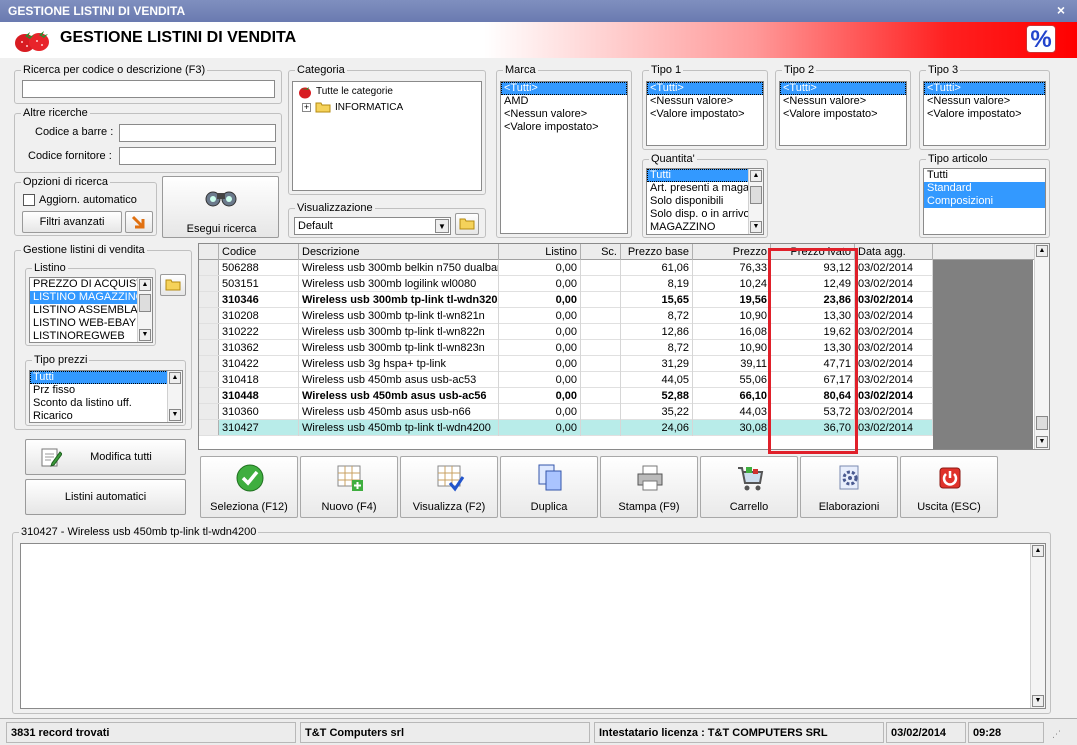 Image resolution: width=1077 pixels, height=745 pixels. Describe the element at coordinates (843, 101) in the screenshot. I see `type2-item: <Nessun valore>` at that location.